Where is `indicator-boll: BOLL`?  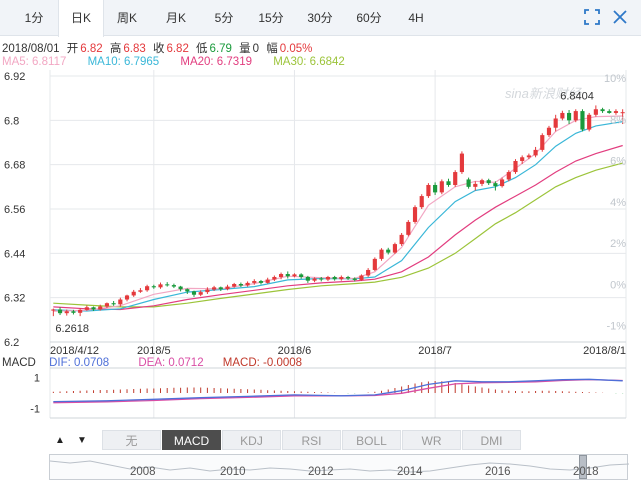 indicator-boll: BOLL is located at coordinates (371, 440).